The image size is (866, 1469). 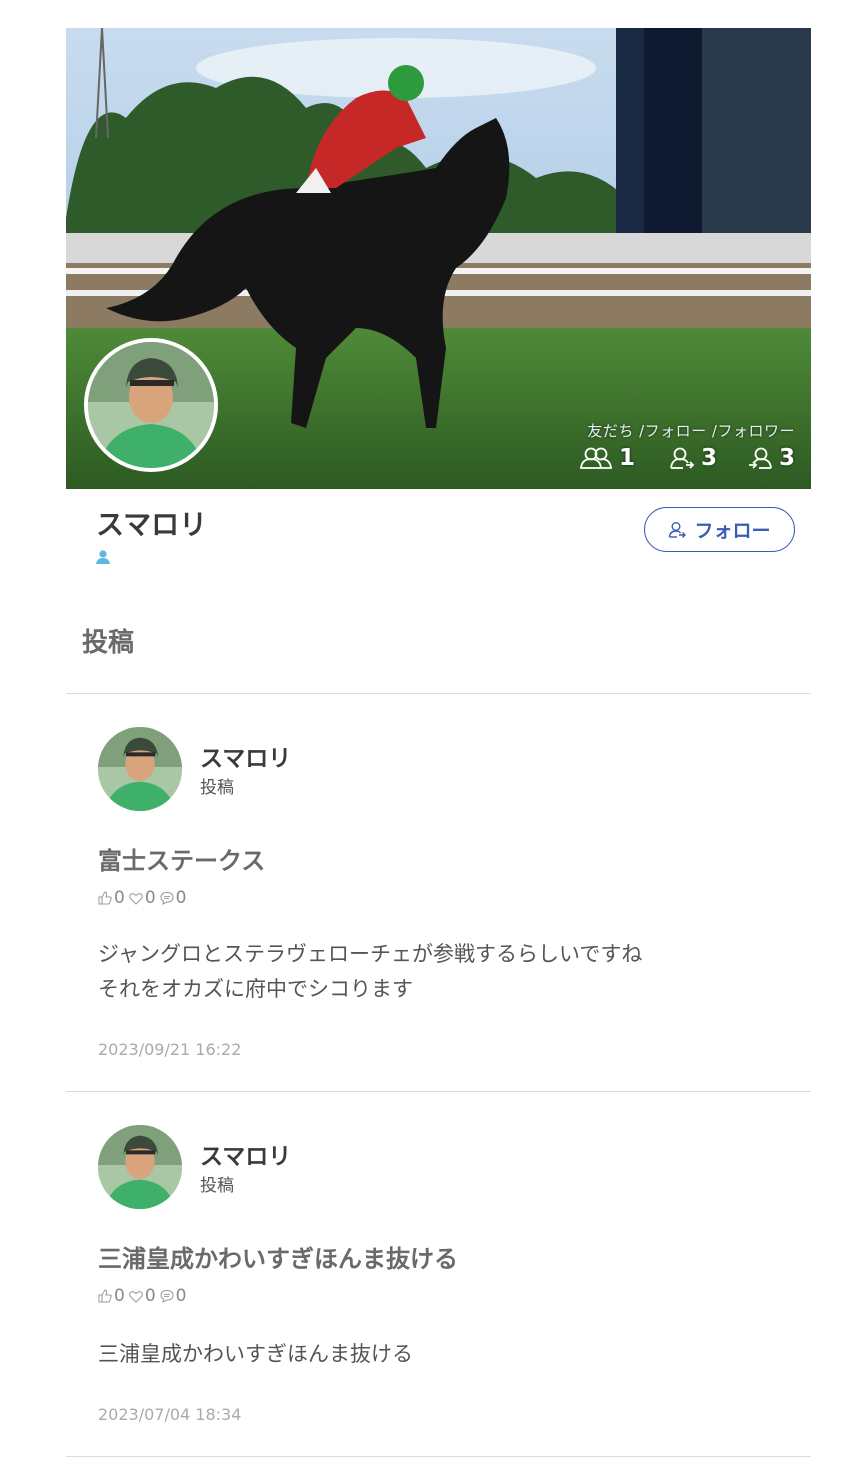 What do you see at coordinates (170, 1414) in the screenshot?
I see `post-date: 2023/07/04 18:34` at bounding box center [170, 1414].